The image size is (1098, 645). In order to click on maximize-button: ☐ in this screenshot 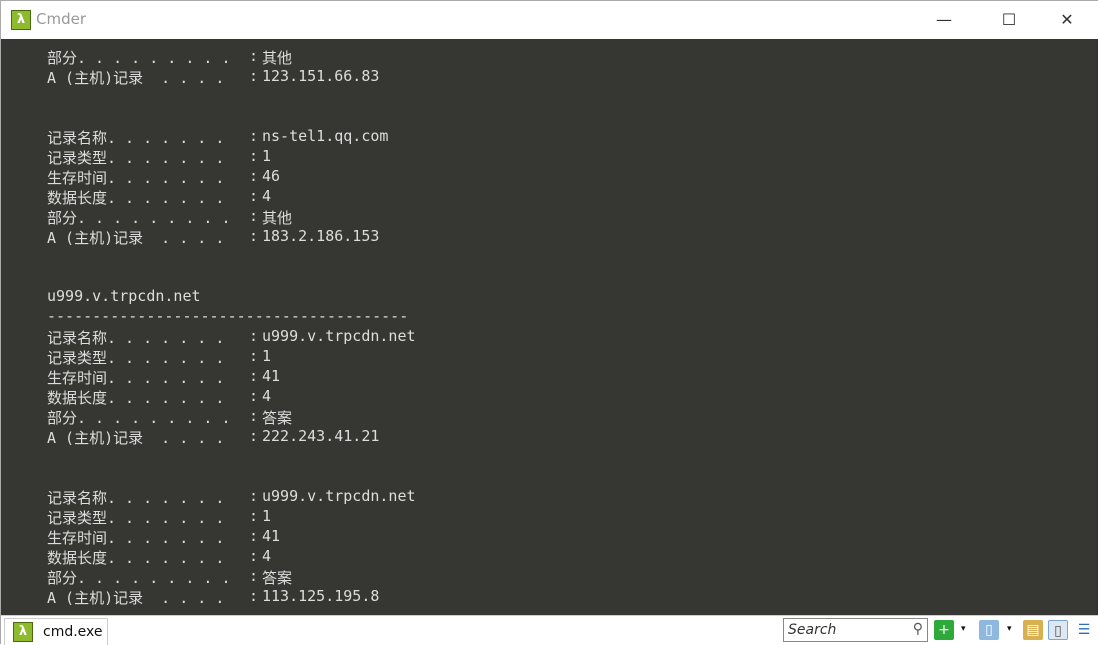, I will do `click(1009, 20)`.